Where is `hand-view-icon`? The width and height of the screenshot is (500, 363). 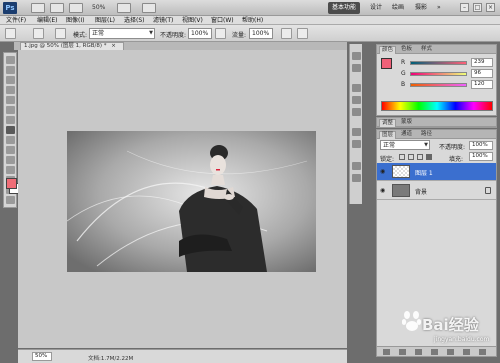
hand-view-icon is located at coordinates (76, 8).